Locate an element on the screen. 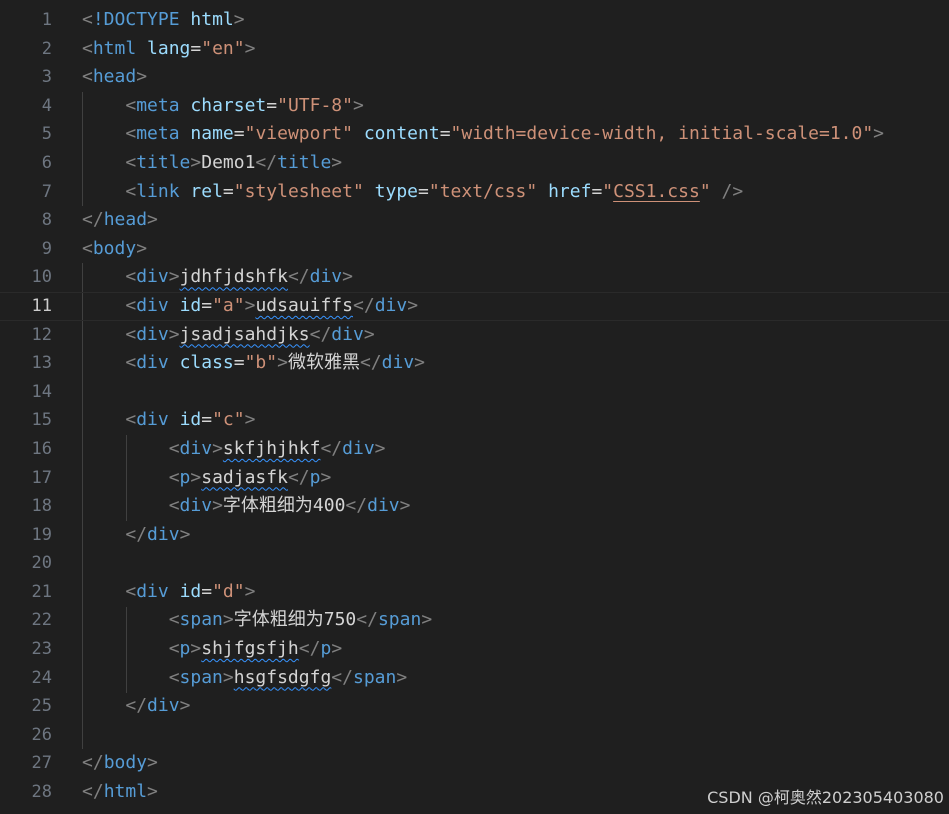 The width and height of the screenshot is (949, 814). line-number: 21 is located at coordinates (41, 591).